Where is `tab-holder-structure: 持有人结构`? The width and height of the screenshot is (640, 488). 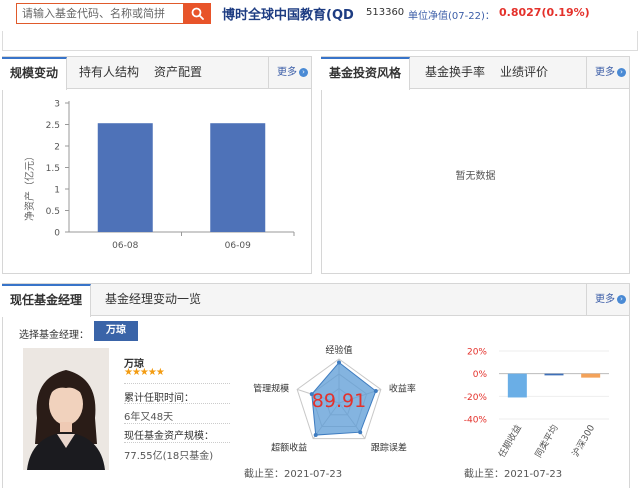
tab-holder-structure: 持有人结构 is located at coordinates (109, 73).